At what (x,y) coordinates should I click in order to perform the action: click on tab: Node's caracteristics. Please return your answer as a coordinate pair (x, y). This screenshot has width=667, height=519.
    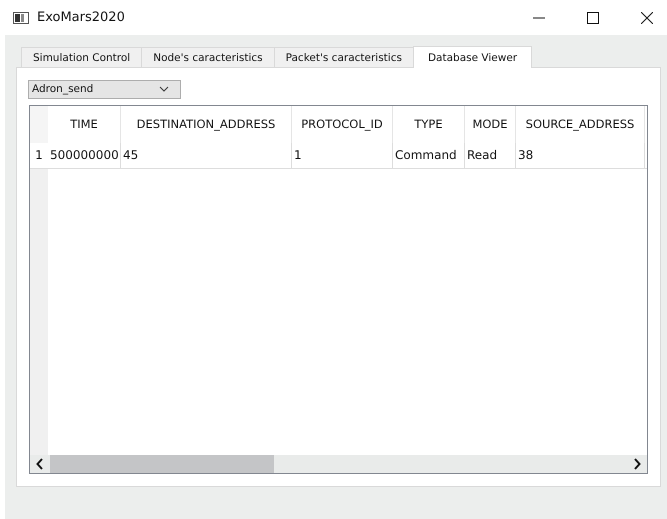
    Looking at the image, I should click on (208, 57).